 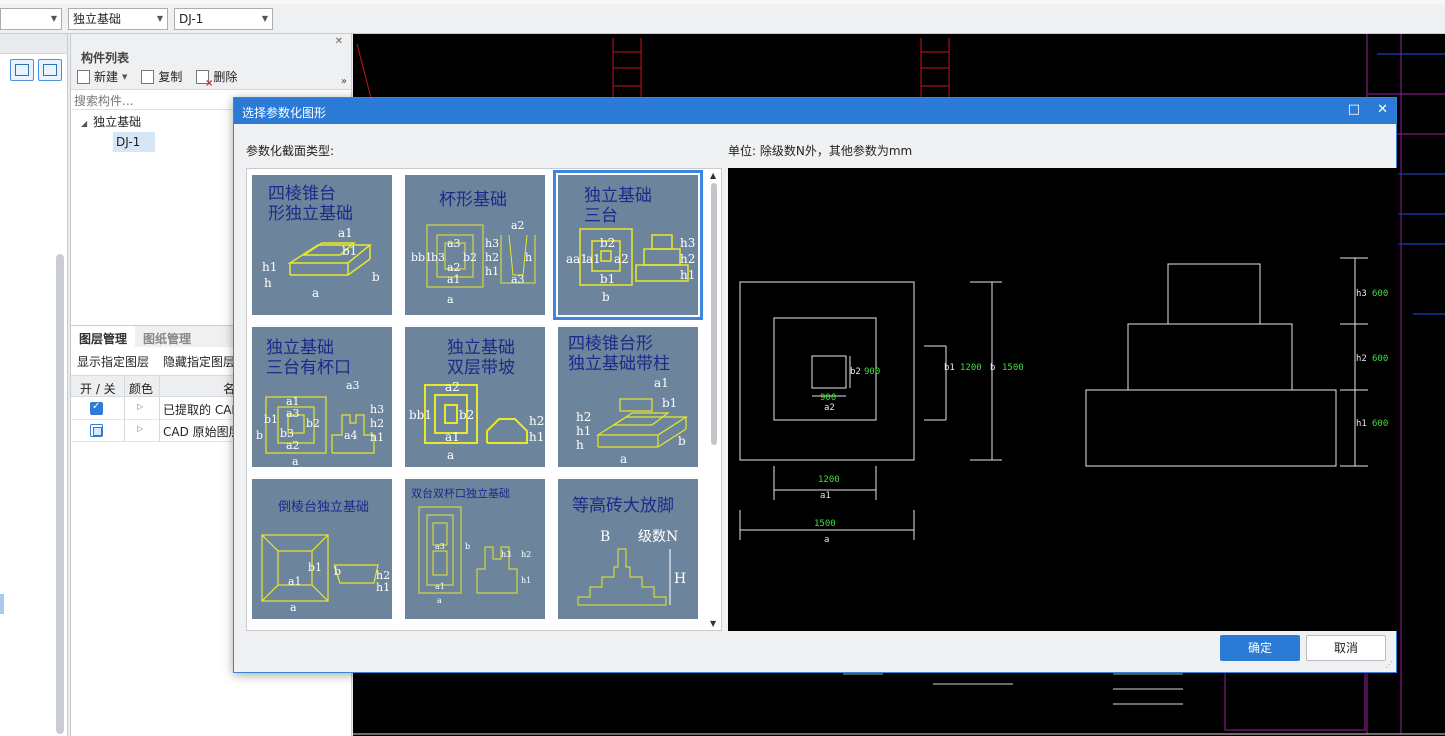 I want to click on shape-thumb-9: 等高砖大放脚 B 级数N H, so click(x=628, y=549).